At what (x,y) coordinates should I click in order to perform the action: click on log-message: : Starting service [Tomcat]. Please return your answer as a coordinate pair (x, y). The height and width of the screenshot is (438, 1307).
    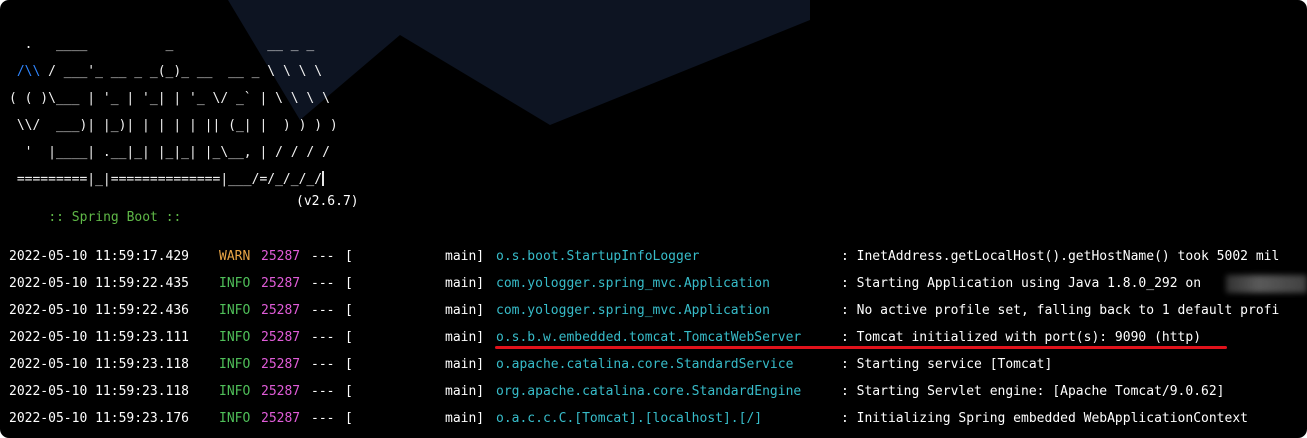
    Looking at the image, I should click on (947, 364).